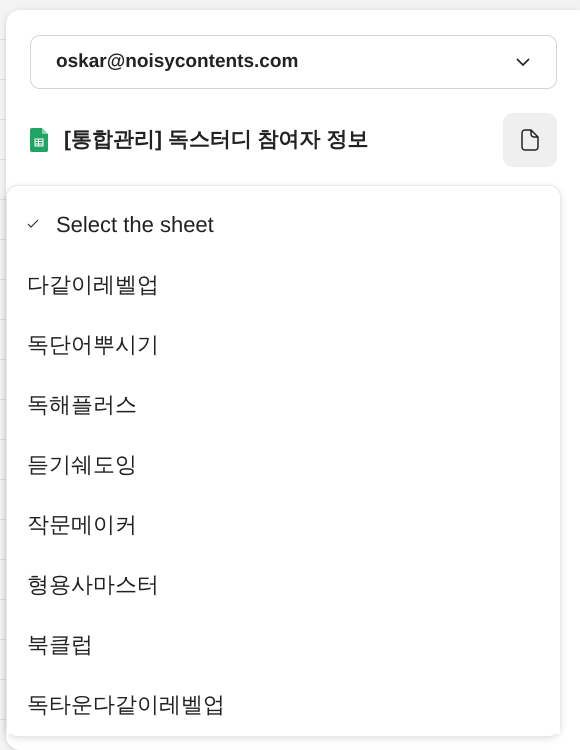 This screenshot has height=750, width=580. I want to click on sheet-option: 형용사마스터, so click(283, 584).